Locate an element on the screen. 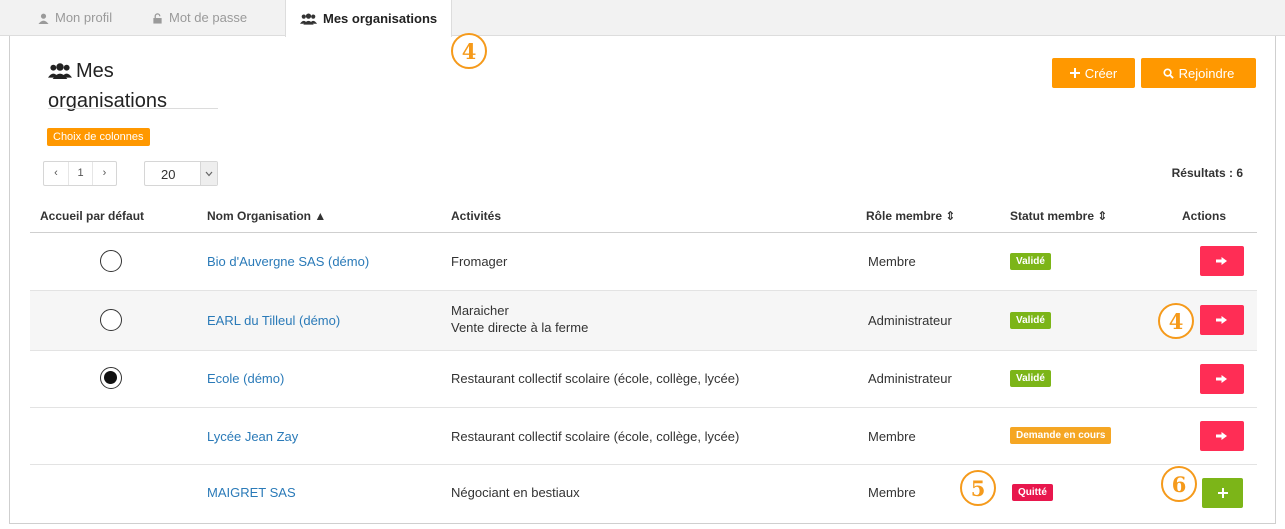 The height and width of the screenshot is (529, 1285). lock-icon is located at coordinates (157, 18).